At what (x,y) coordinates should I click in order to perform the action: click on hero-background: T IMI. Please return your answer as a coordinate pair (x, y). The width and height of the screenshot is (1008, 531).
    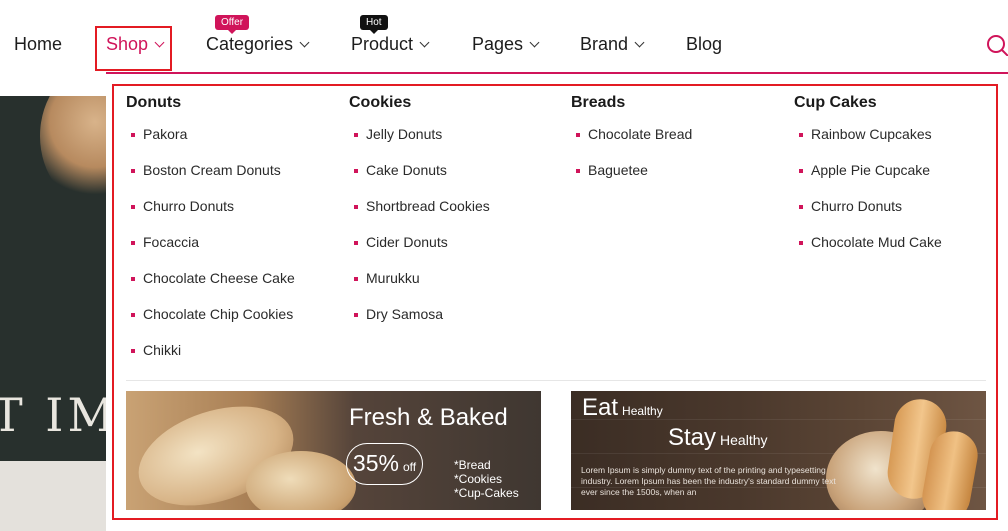
    Looking at the image, I should click on (53, 313).